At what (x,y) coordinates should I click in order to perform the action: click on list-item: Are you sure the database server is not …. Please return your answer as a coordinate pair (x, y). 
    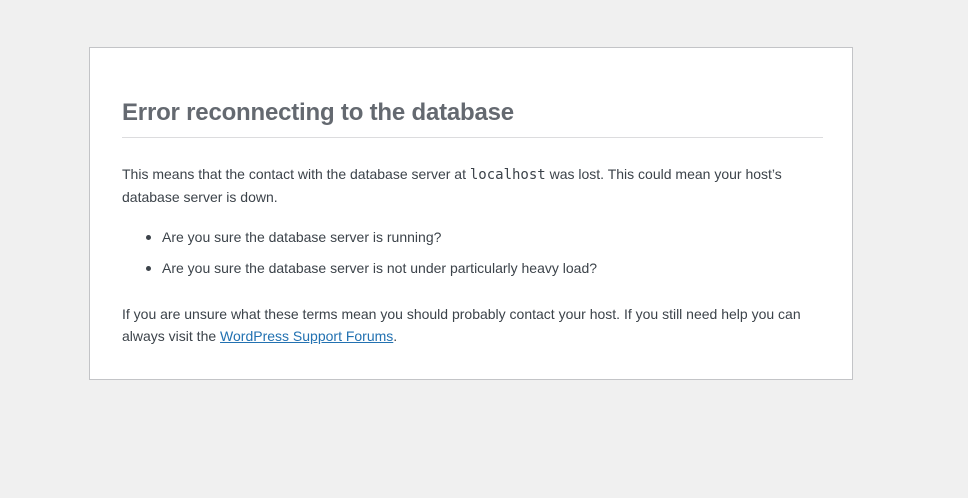
    Looking at the image, I should click on (472, 272).